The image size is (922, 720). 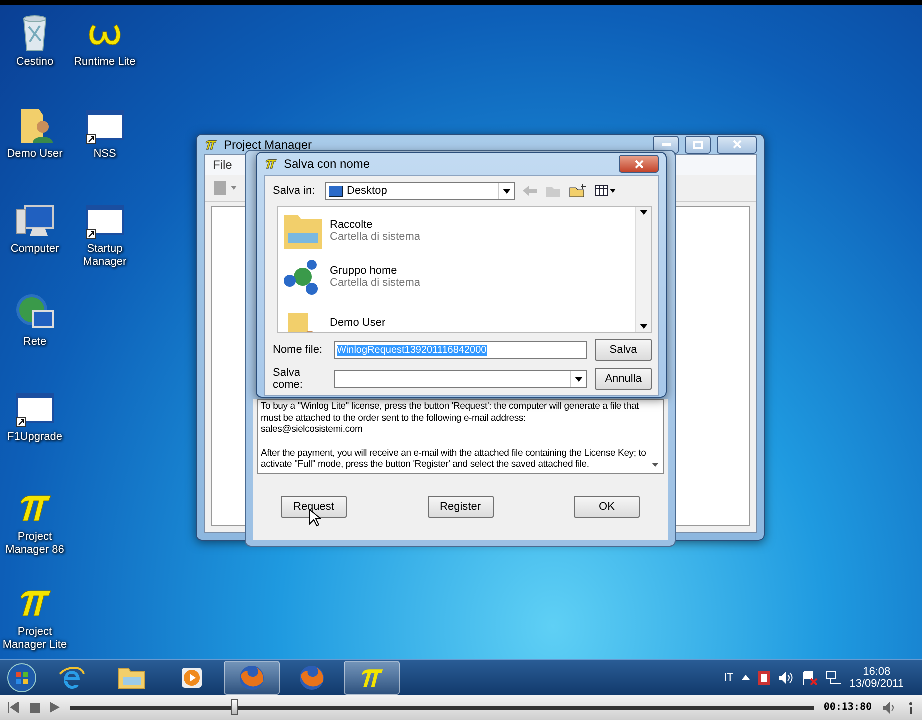 I want to click on dialog-button: Request, so click(x=314, y=507).